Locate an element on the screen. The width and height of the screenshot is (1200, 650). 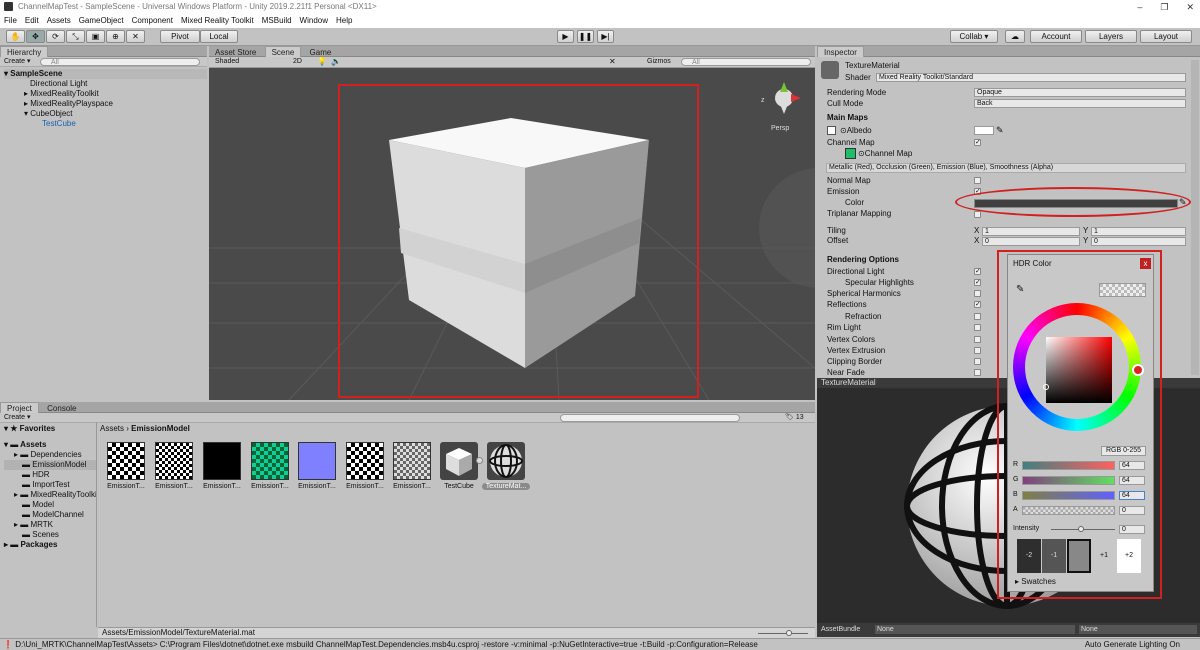
albedo-color-field is located at coordinates (984, 130).